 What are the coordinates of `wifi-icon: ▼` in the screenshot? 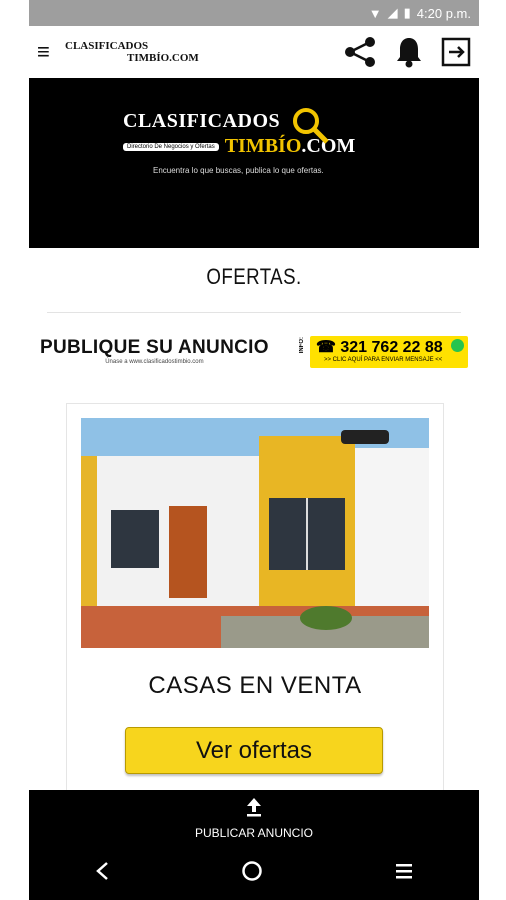 It's located at (375, 13).